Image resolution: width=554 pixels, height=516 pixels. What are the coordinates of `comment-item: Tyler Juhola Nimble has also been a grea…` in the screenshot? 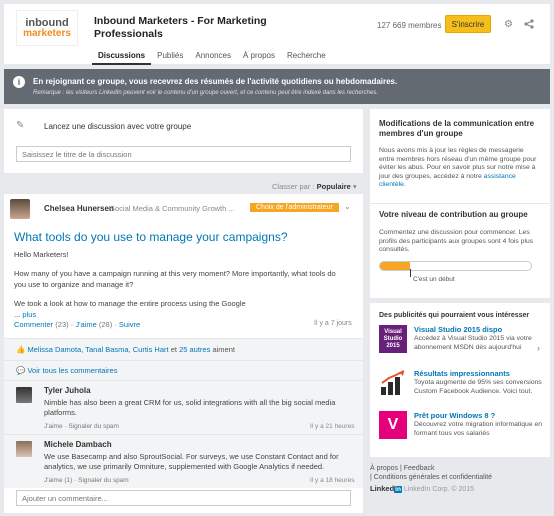 It's located at (183, 407).